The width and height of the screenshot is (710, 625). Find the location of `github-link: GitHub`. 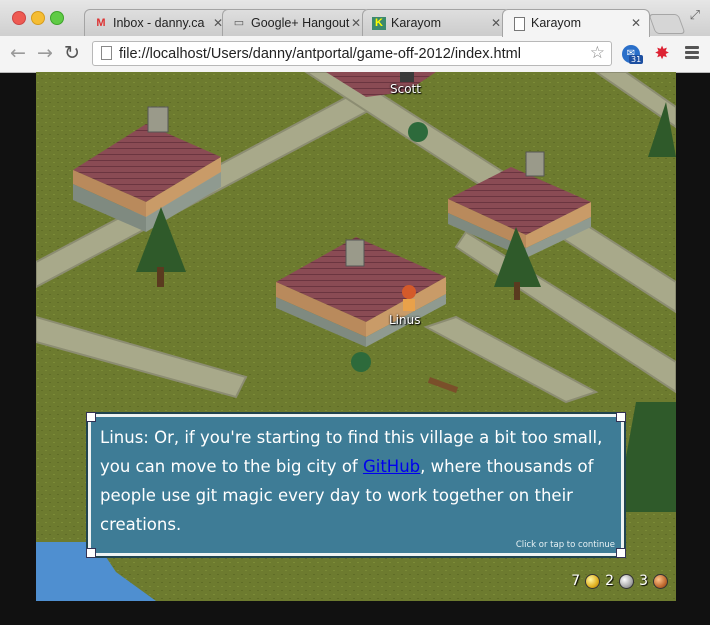

github-link: GitHub is located at coordinates (391, 466).